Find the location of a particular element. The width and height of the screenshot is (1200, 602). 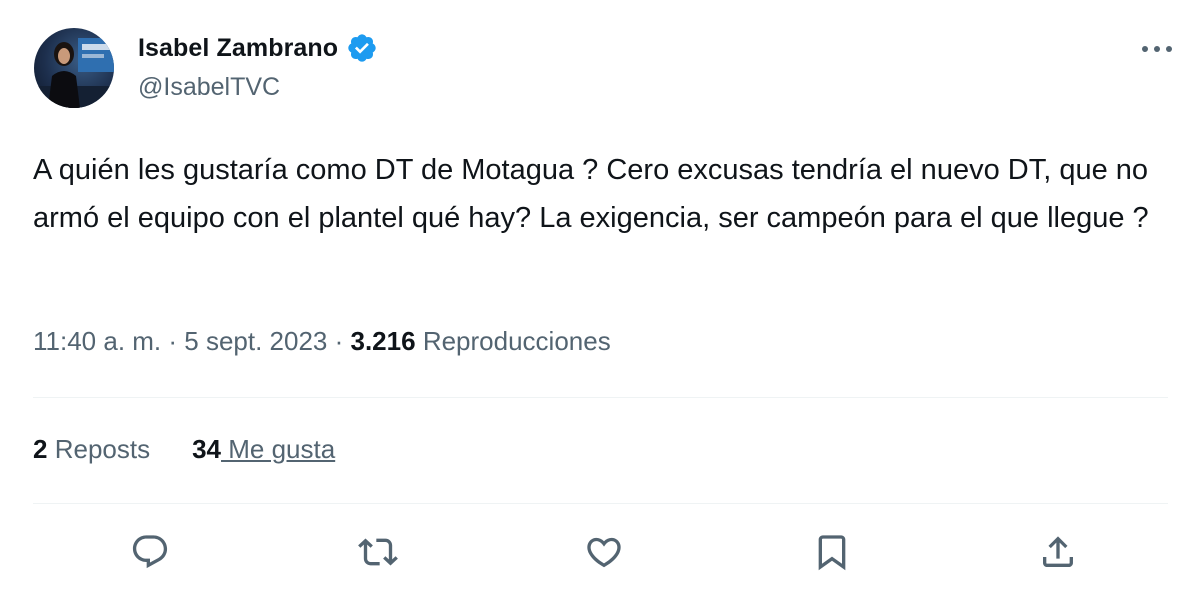

reposts-count: 2 is located at coordinates (40, 449).